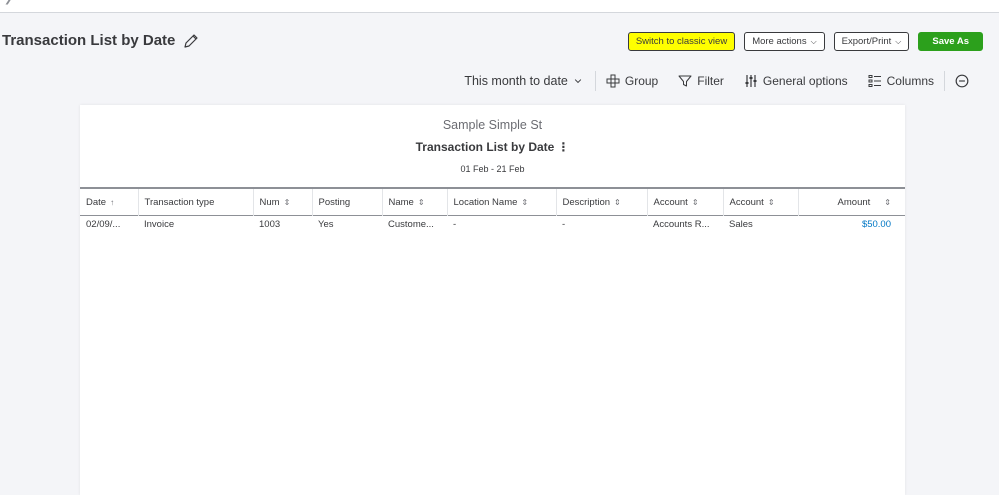 This screenshot has height=495, width=999. I want to click on group-button: Group, so click(632, 81).